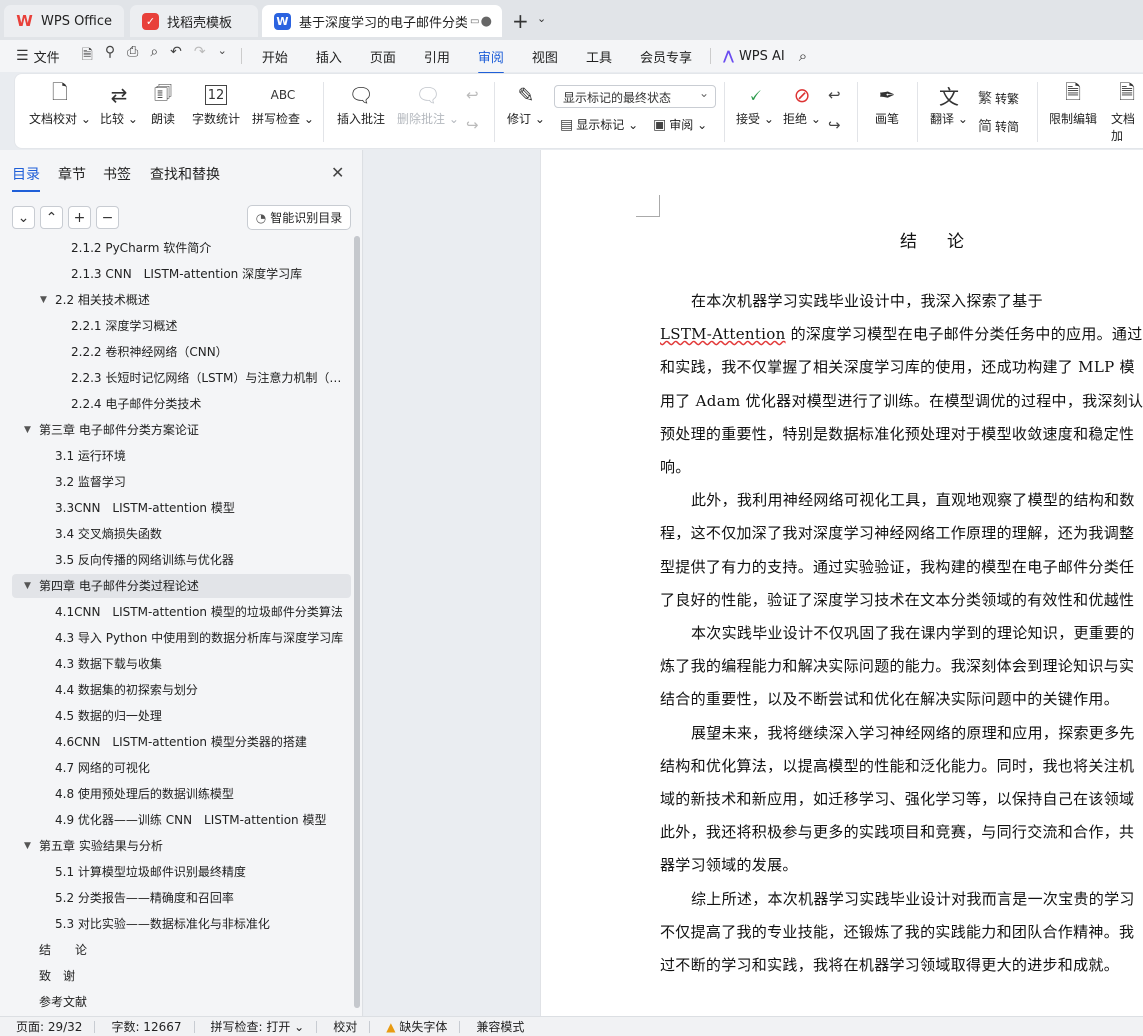 Image resolution: width=1143 pixels, height=1036 pixels. Describe the element at coordinates (383, 56) in the screenshot. I see `menu-page: 页面` at that location.